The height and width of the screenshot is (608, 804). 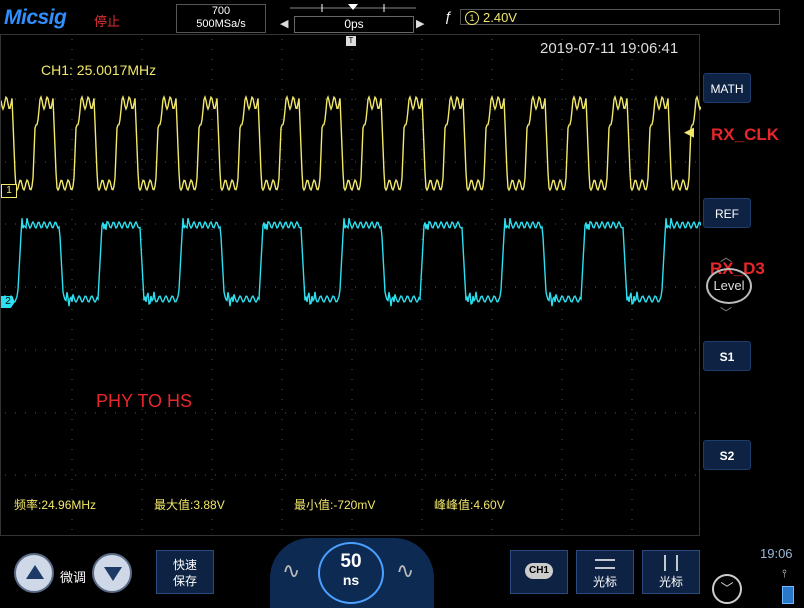 I want to click on quick-save-button: 快速 保存, so click(x=185, y=572).